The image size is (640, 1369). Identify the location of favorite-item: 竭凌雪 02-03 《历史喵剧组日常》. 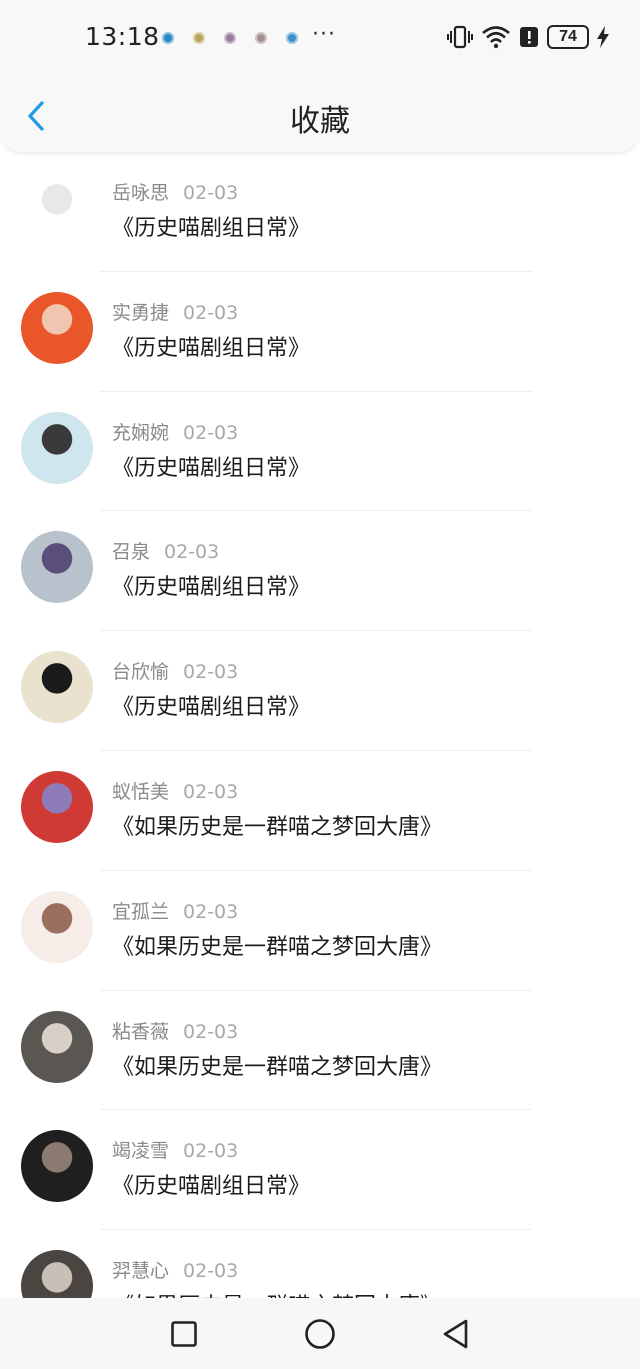
(320, 1170).